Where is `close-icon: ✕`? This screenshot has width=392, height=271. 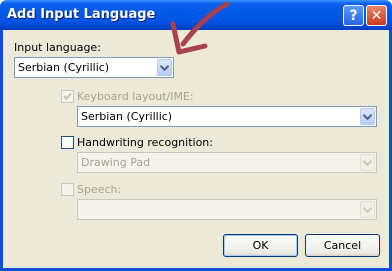
close-icon: ✕ is located at coordinates (376, 15).